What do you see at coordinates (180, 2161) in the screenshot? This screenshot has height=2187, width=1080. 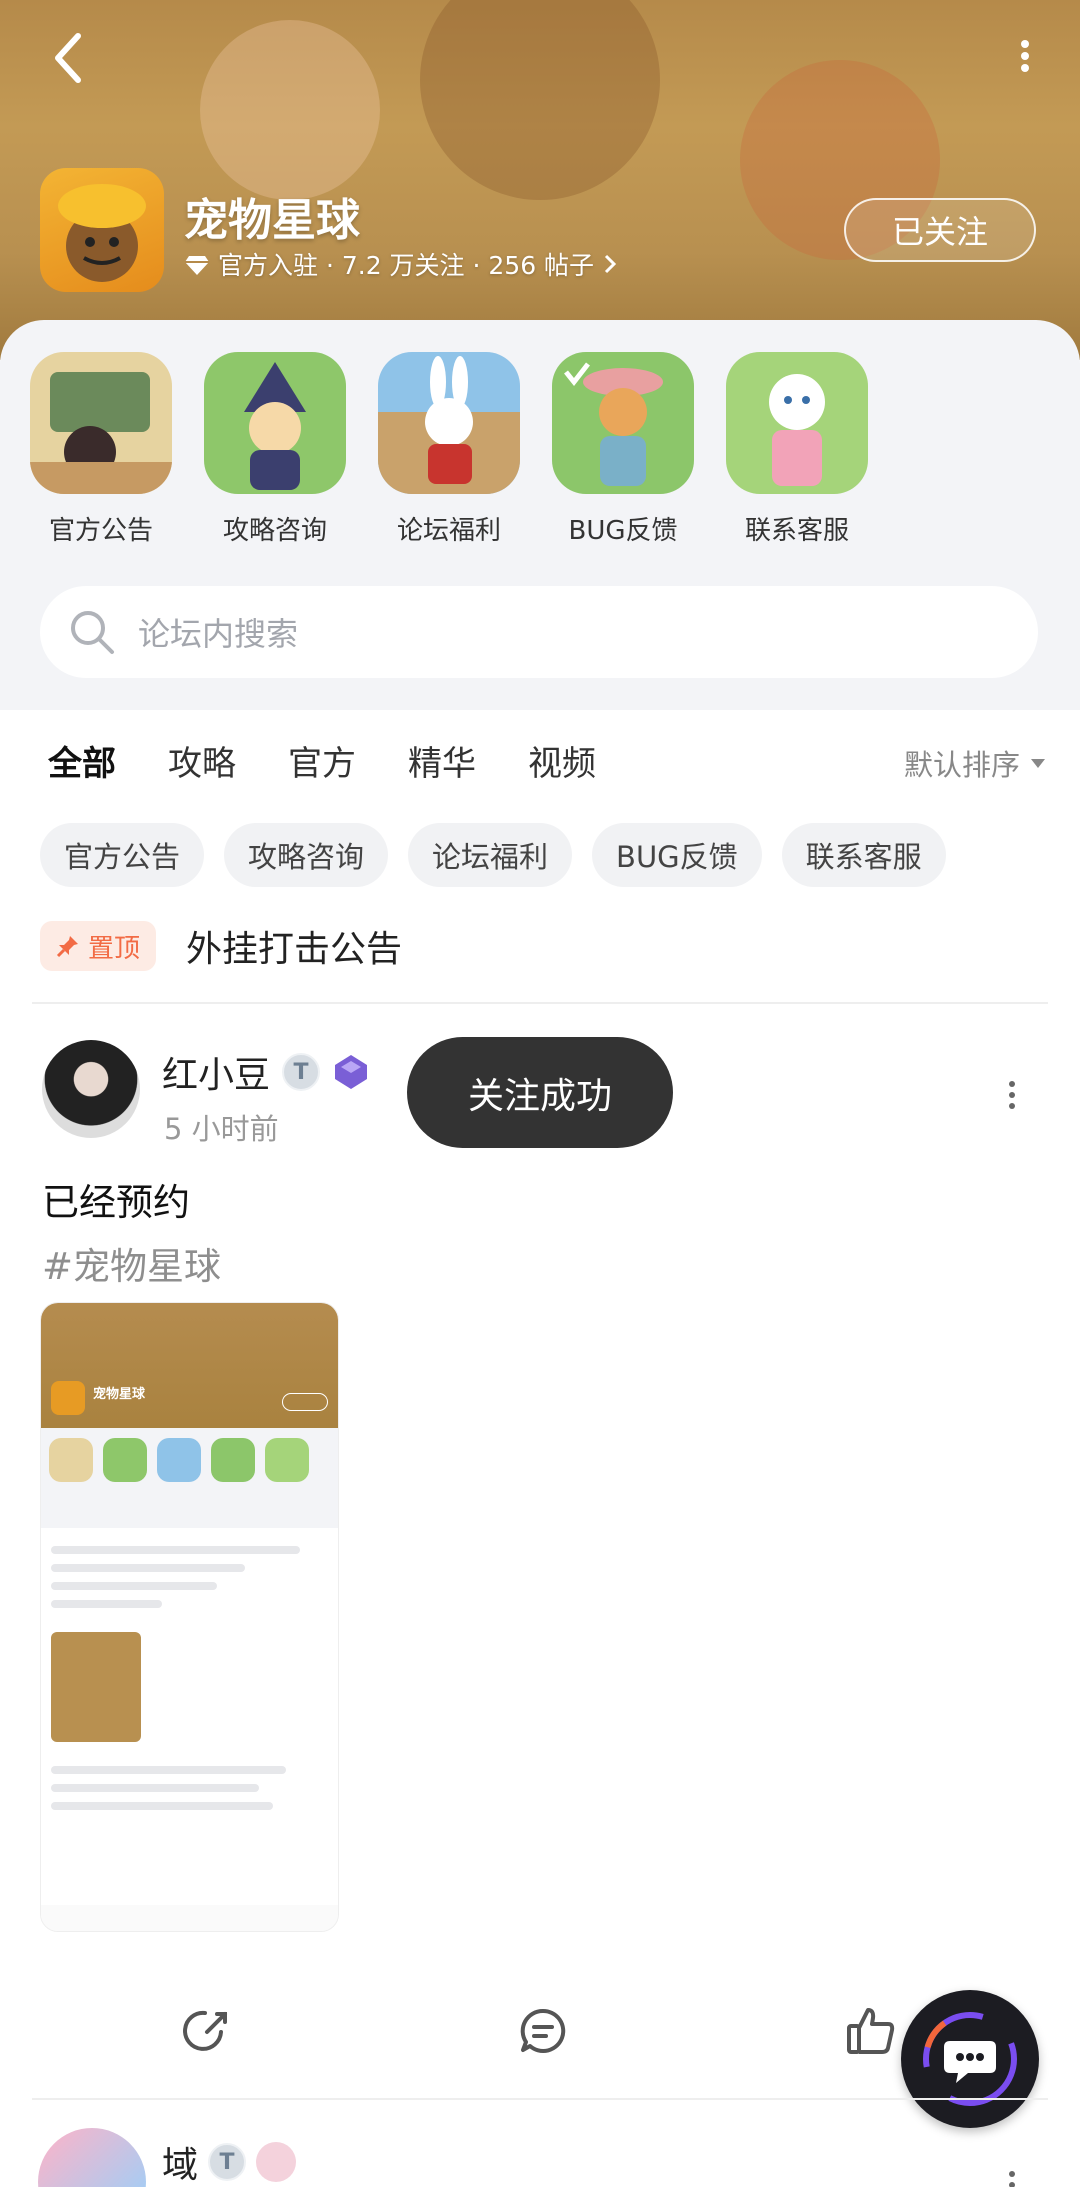 I see `next-author-name: 域` at bounding box center [180, 2161].